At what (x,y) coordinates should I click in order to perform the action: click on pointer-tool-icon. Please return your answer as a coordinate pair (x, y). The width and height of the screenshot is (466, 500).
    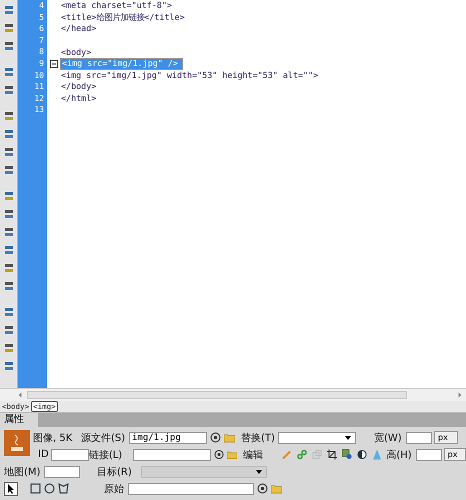
    Looking at the image, I should click on (11, 489).